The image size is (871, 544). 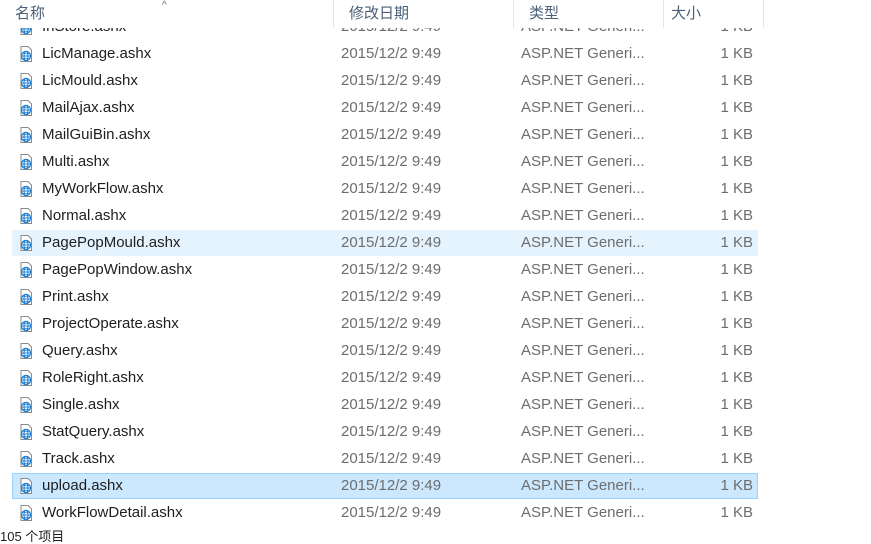 I want to click on file-name: MyWorkFlow.ashx, so click(x=103, y=188).